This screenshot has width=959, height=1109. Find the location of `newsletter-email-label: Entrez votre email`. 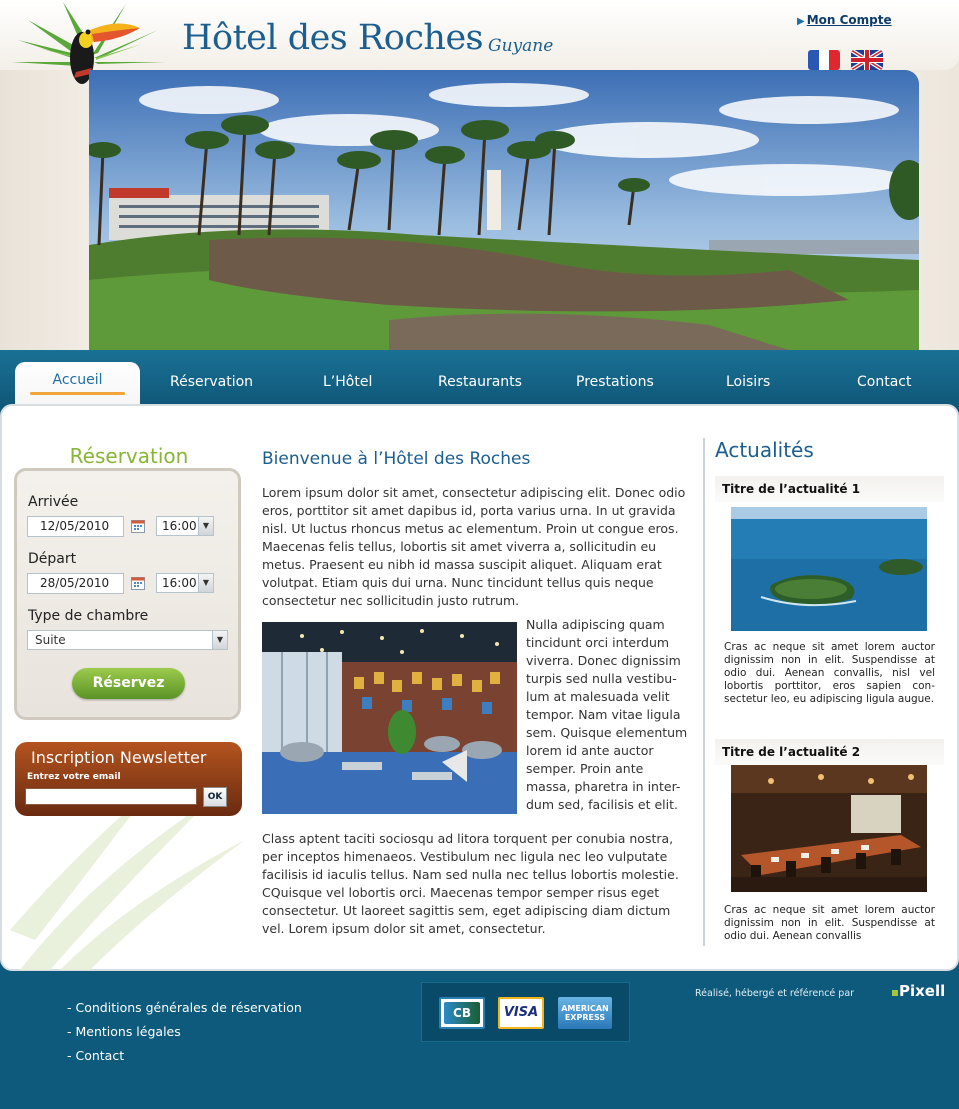

newsletter-email-label: Entrez votre email is located at coordinates (74, 777).